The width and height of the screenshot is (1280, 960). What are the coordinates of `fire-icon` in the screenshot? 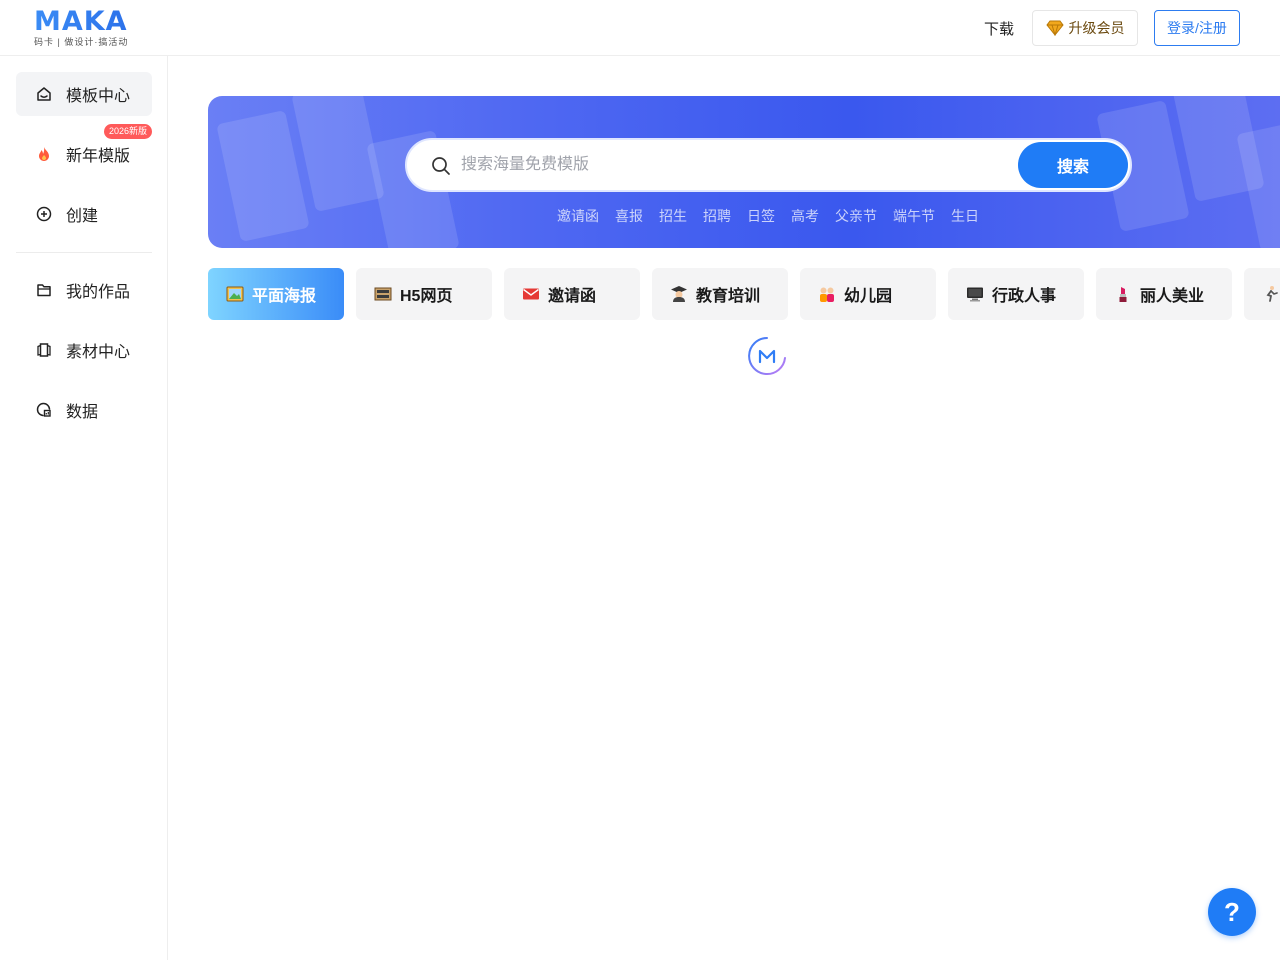 It's located at (44, 154).